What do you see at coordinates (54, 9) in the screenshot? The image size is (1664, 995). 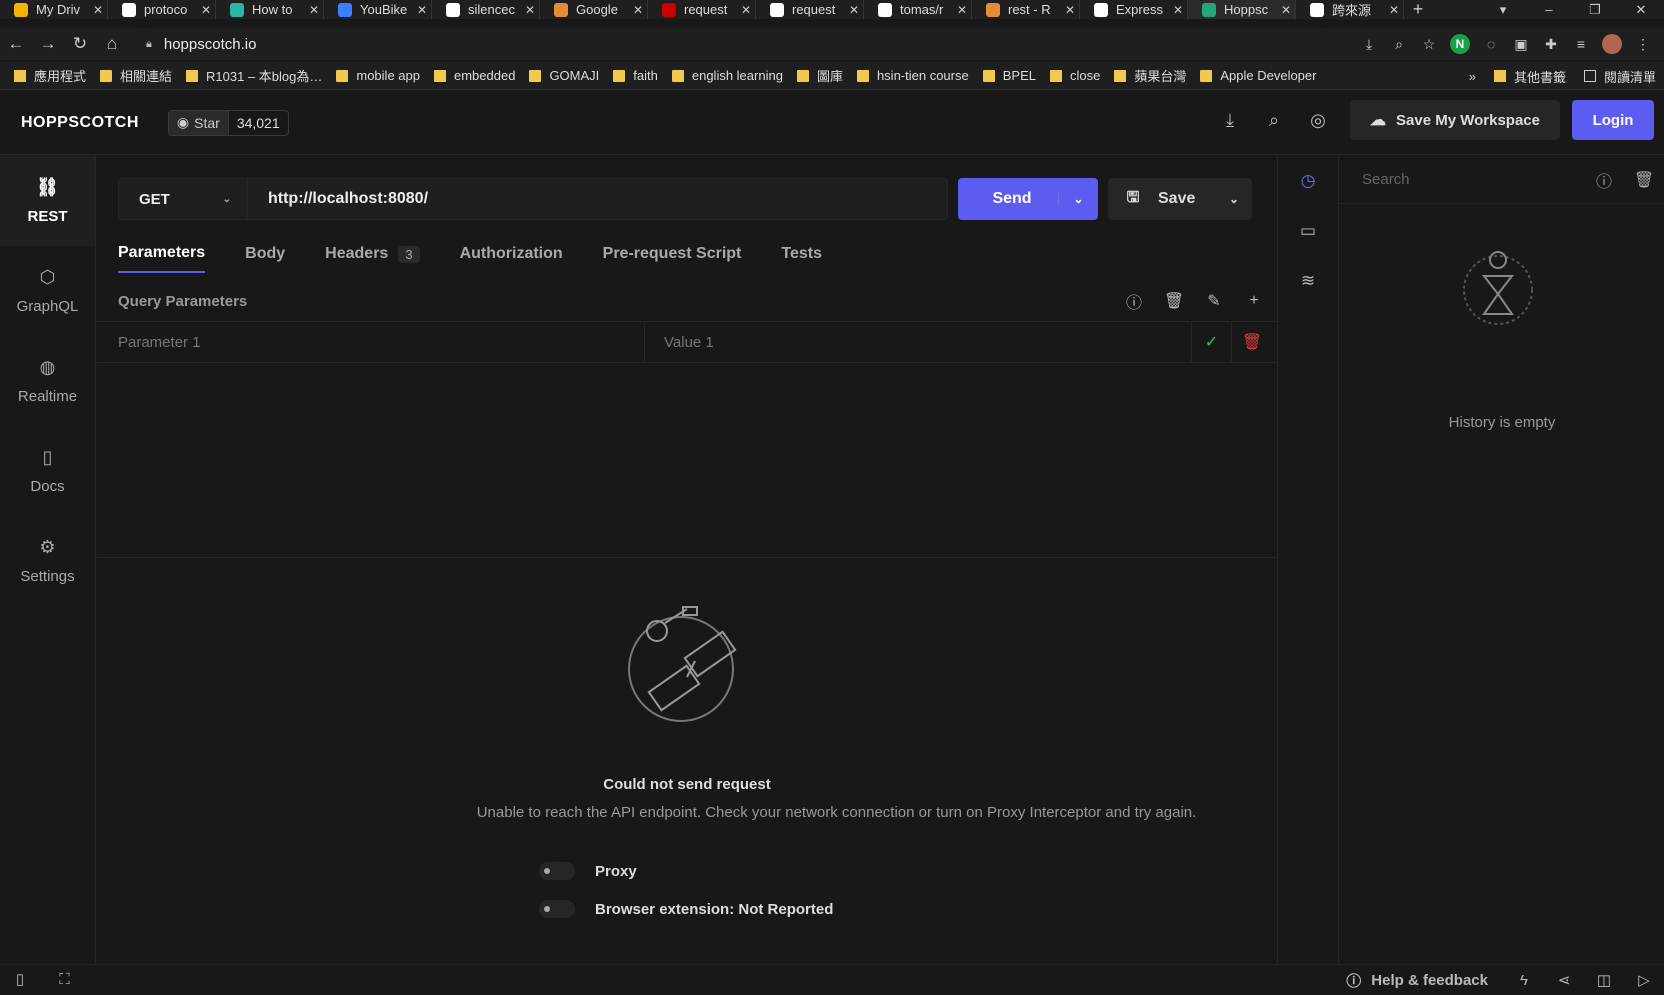 I see `browser-tab: My Driv ✕` at bounding box center [54, 9].